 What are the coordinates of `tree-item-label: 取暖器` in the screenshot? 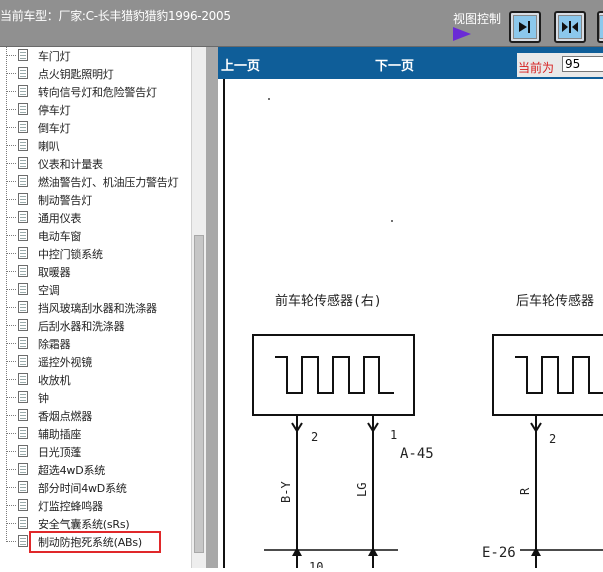 It's located at (54, 272).